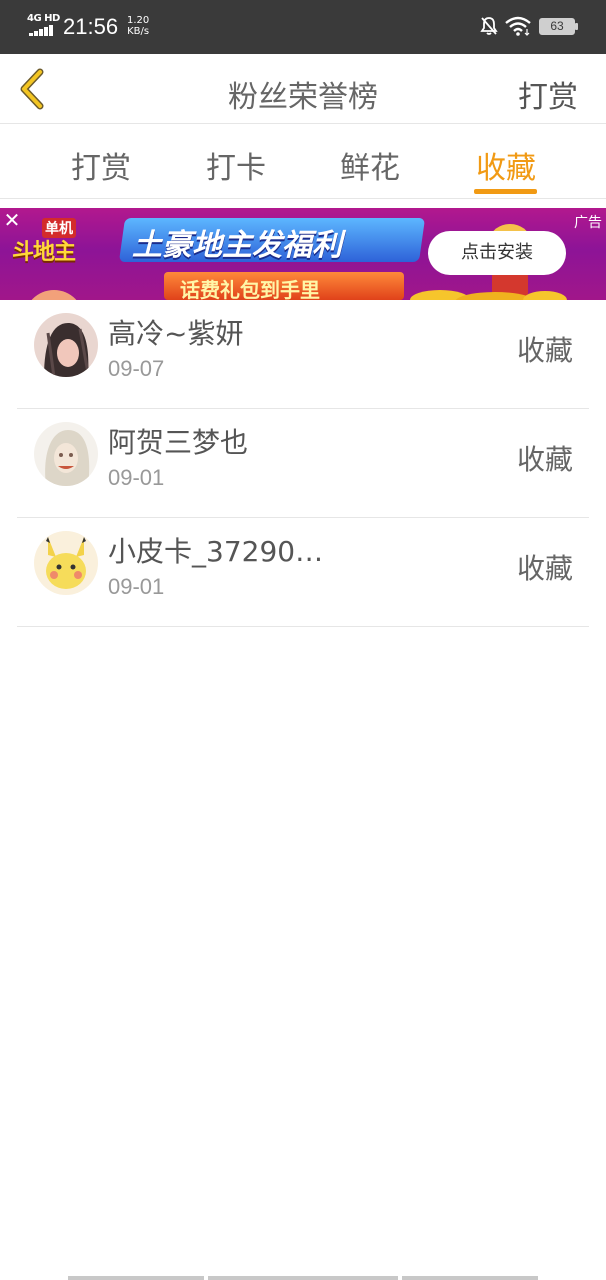 The image size is (606, 1280). Describe the element at coordinates (178, 442) in the screenshot. I see `user-name: 阿贺三梦也` at that location.